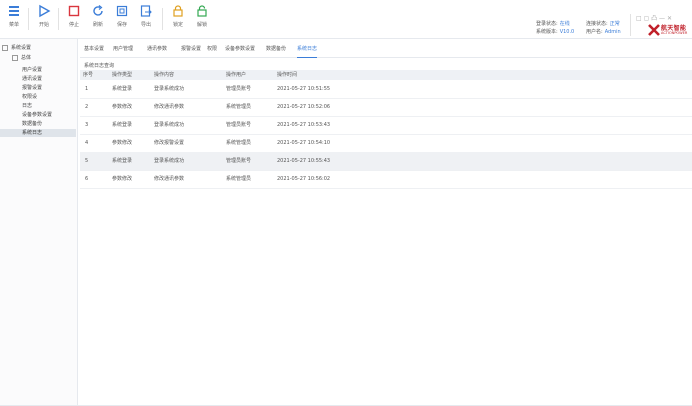 The width and height of the screenshot is (692, 406). Describe the element at coordinates (13, 25) in the screenshot. I see `menu-button-label: 菜单` at that location.